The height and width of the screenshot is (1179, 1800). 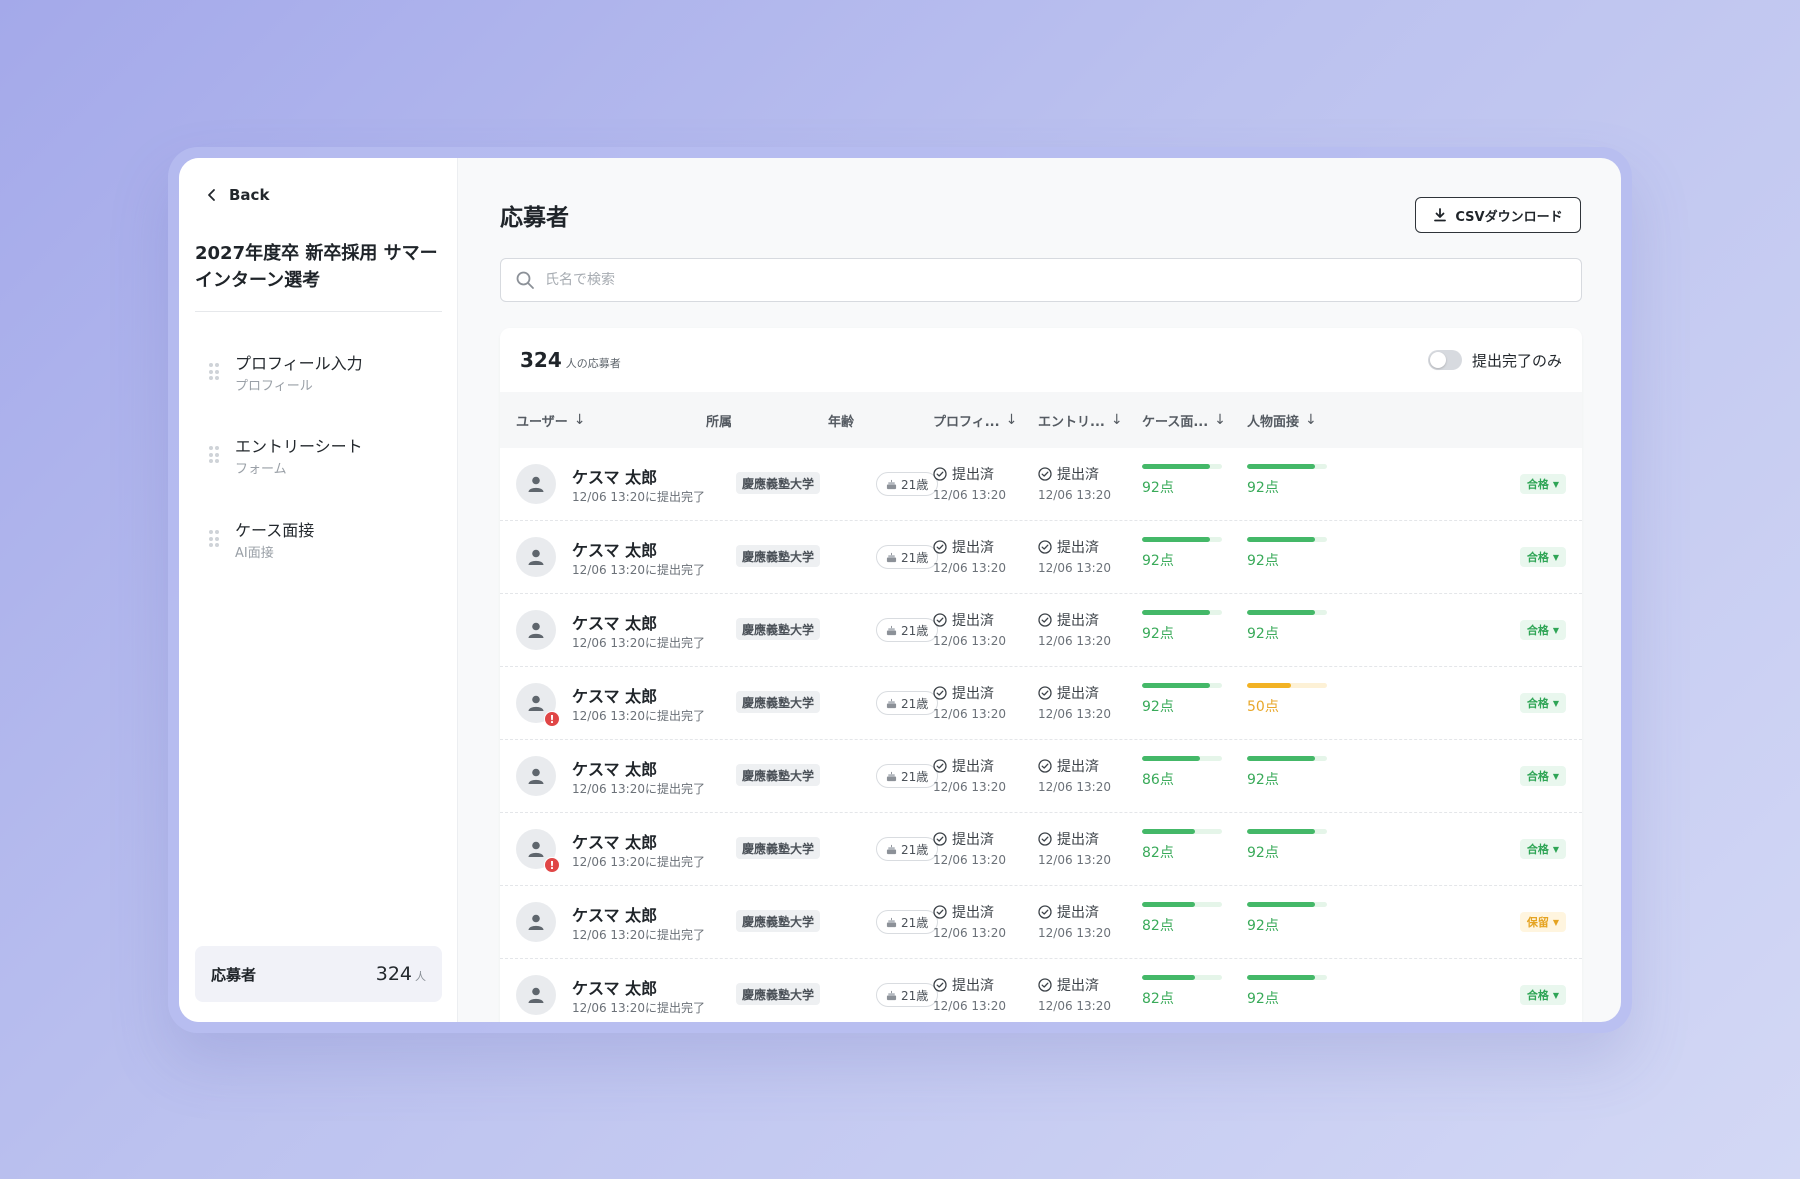 I want to click on column-header: 所属, so click(x=719, y=420).